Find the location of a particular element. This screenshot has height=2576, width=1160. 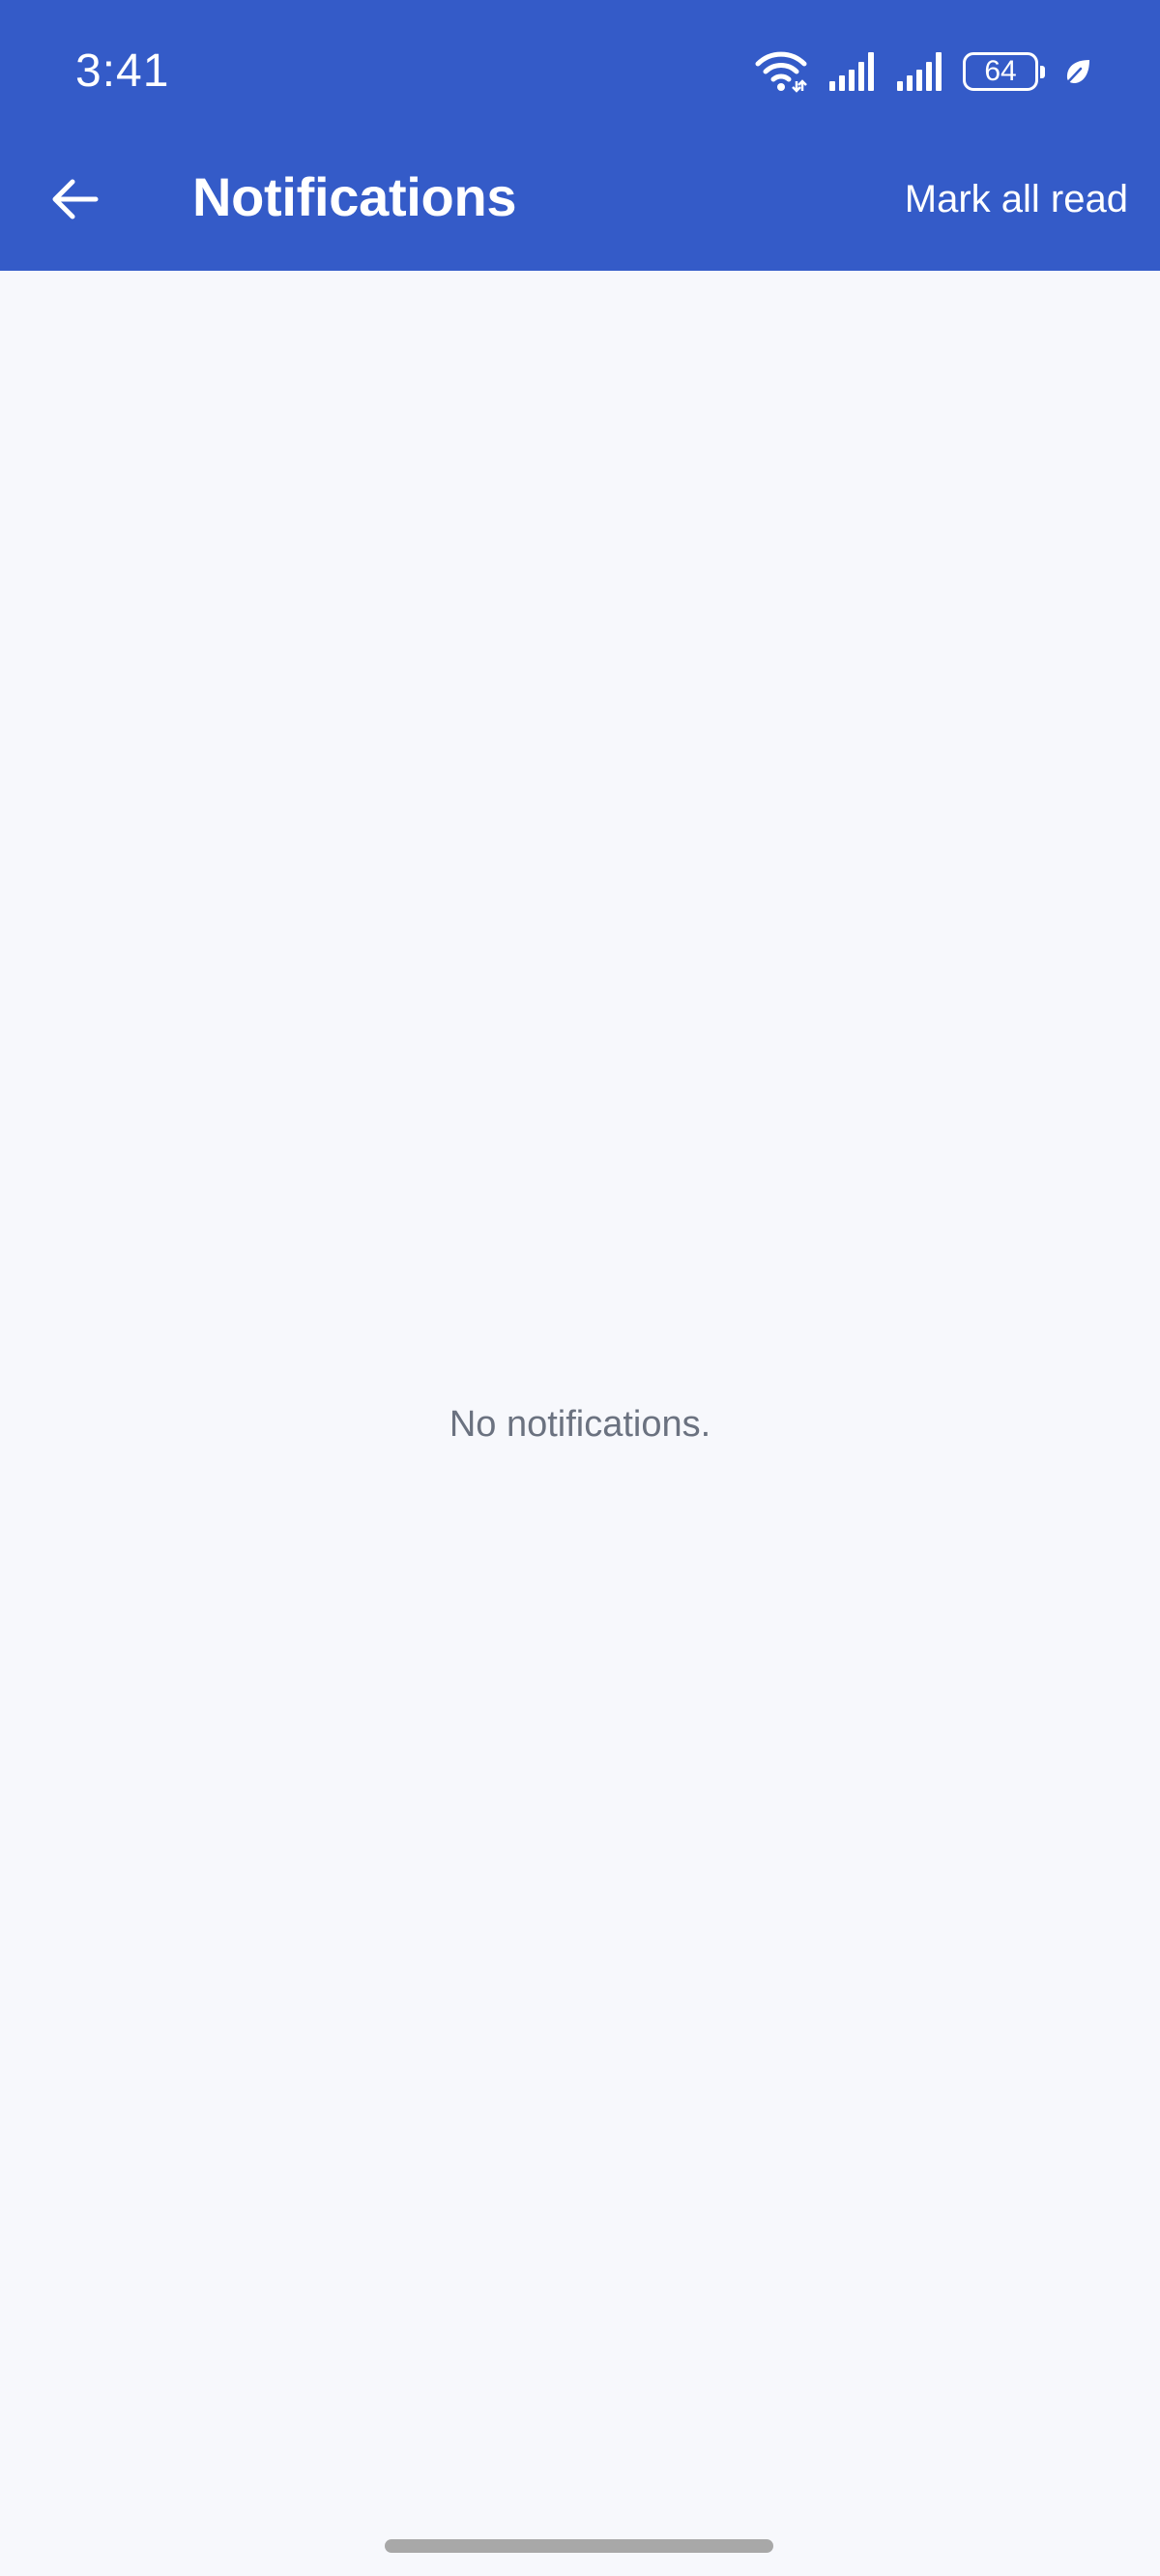

leaf-icon is located at coordinates (1078, 71).